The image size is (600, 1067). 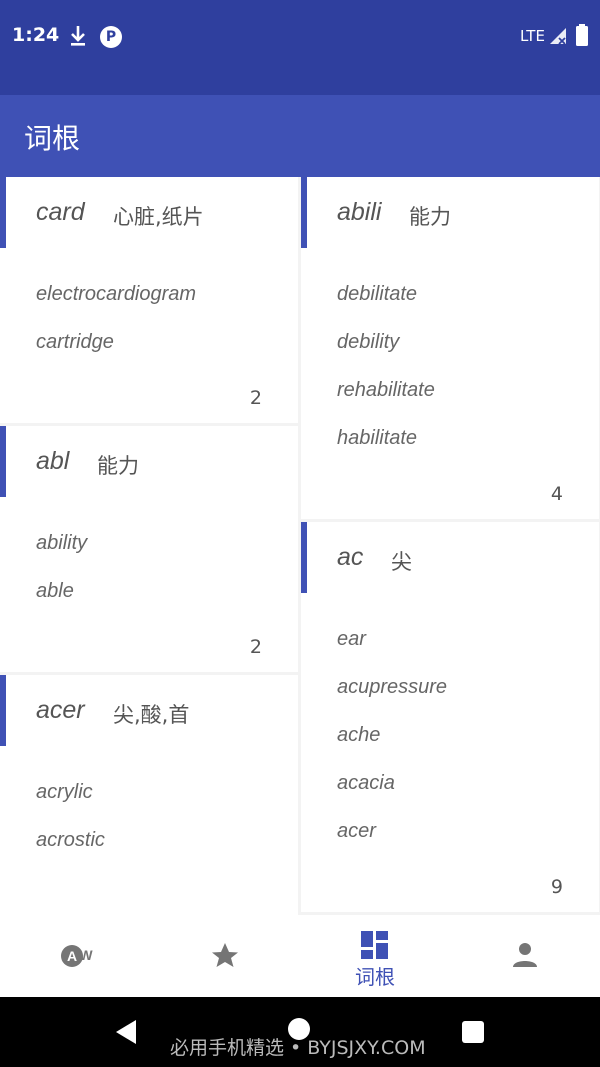 I want to click on nav-label-roots: 词根, so click(x=375, y=977).